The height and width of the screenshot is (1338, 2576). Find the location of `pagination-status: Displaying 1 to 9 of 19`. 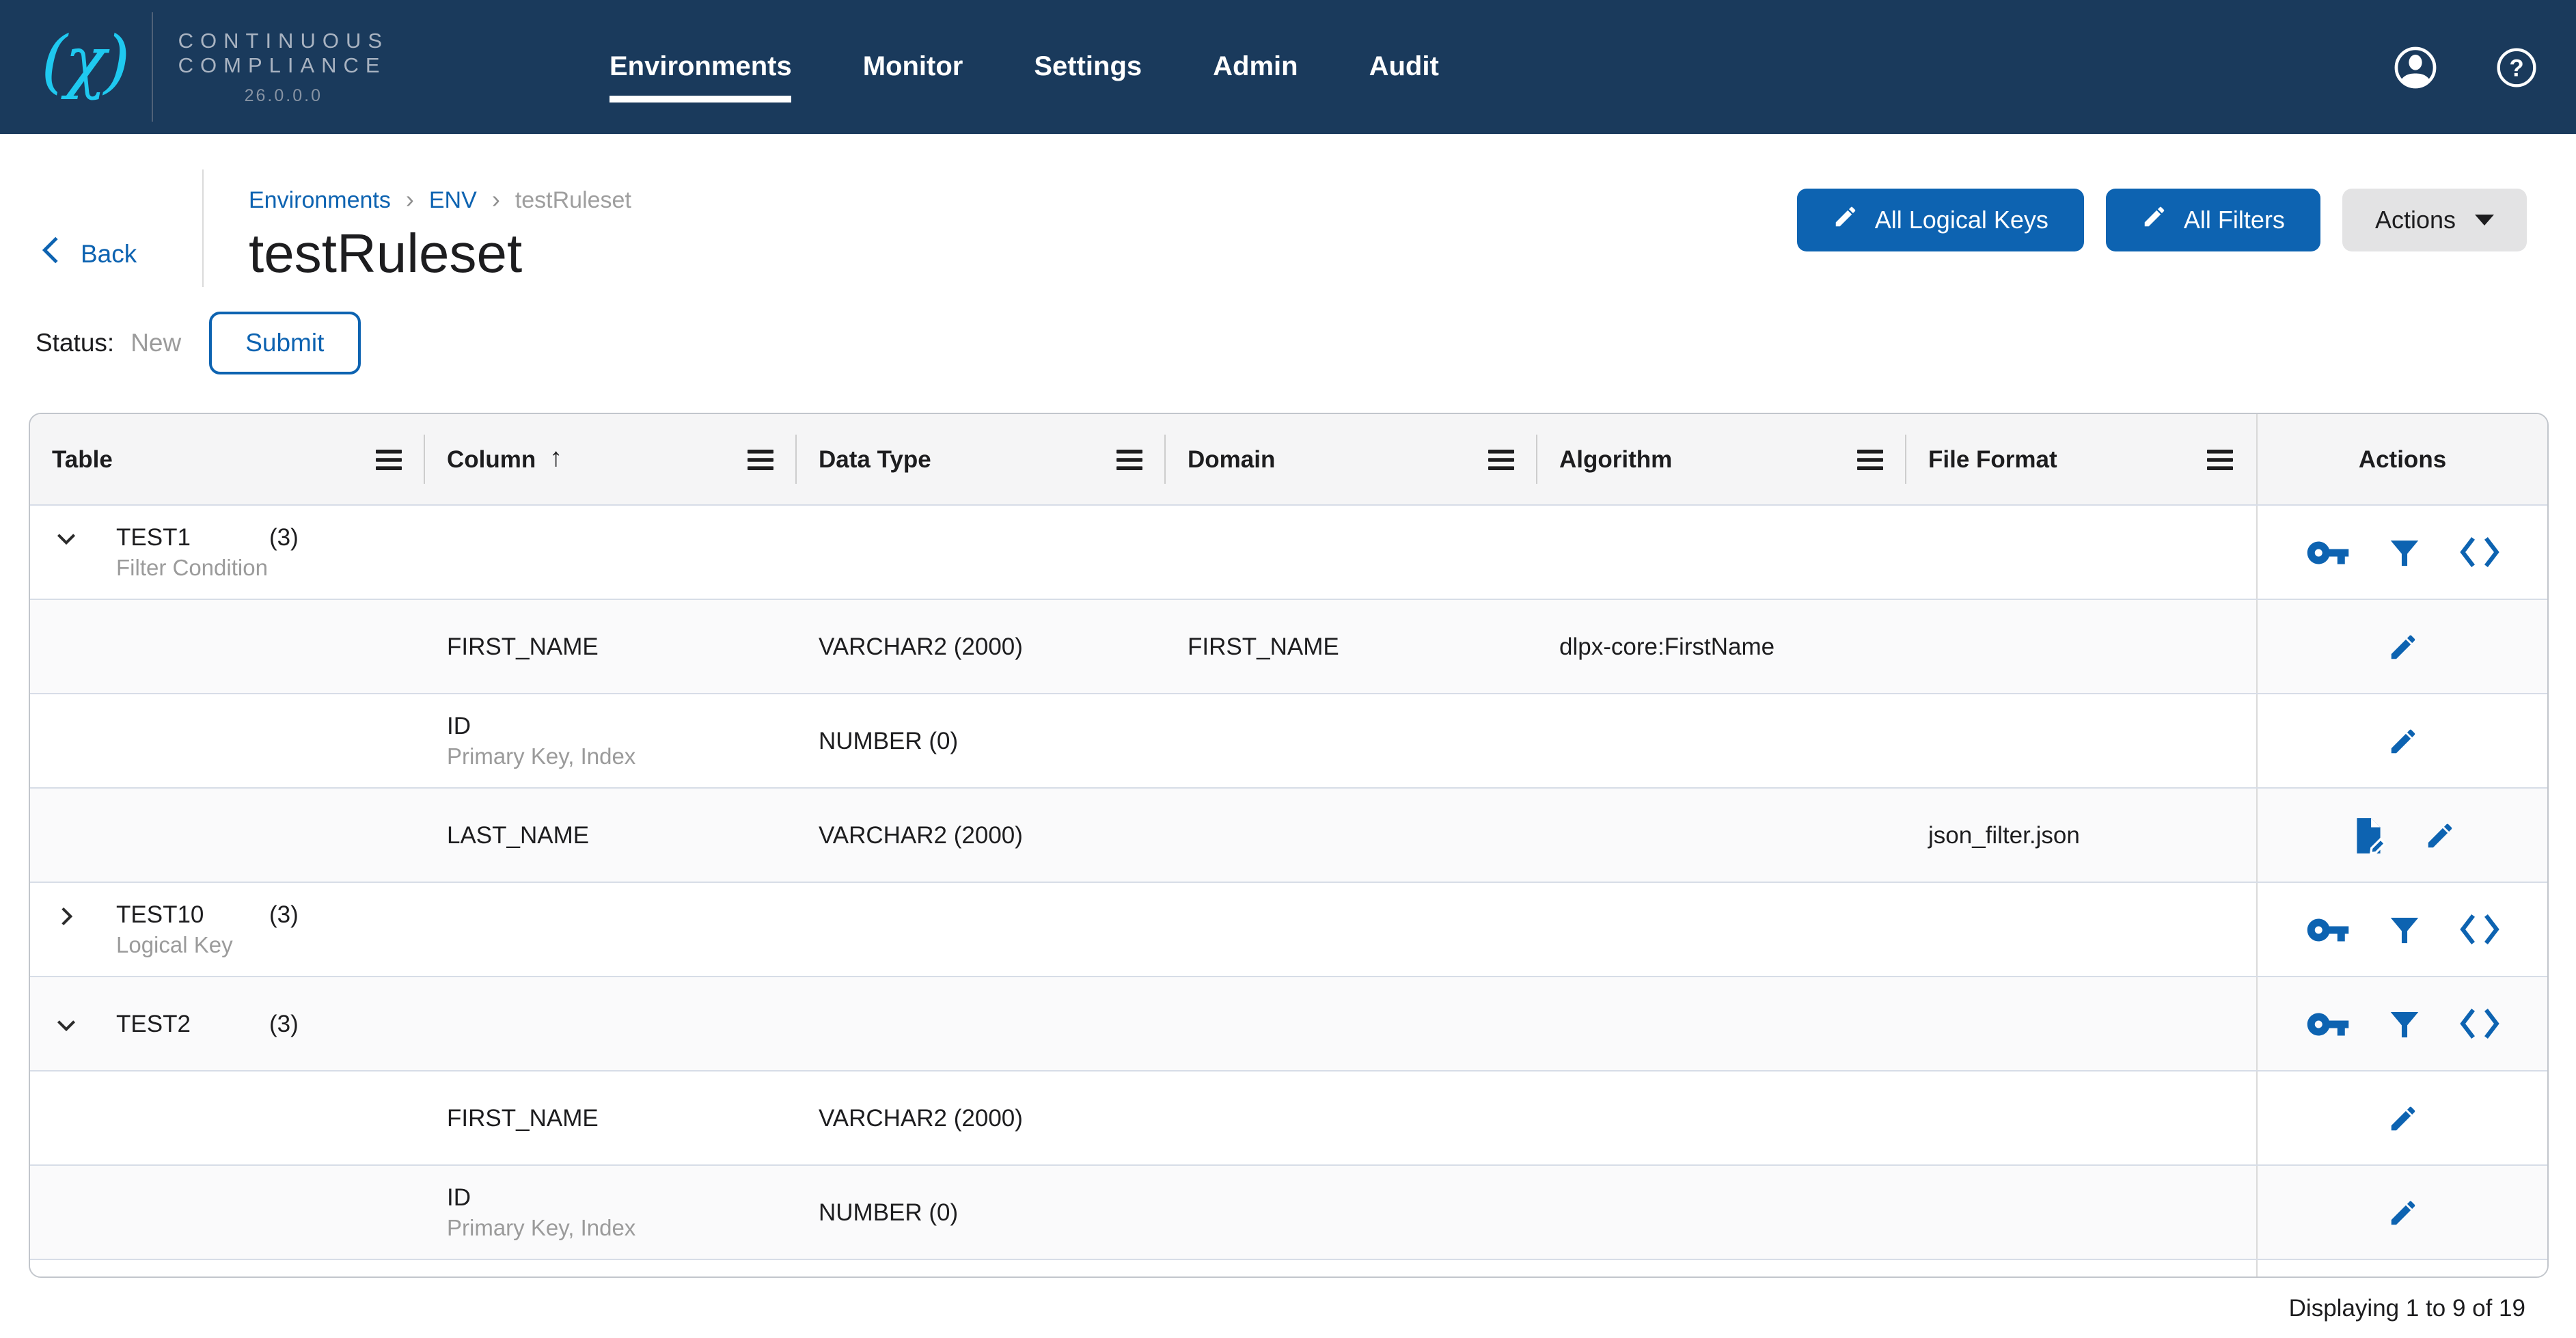

pagination-status: Displaying 1 to 9 of 19 is located at coordinates (2406, 1308).